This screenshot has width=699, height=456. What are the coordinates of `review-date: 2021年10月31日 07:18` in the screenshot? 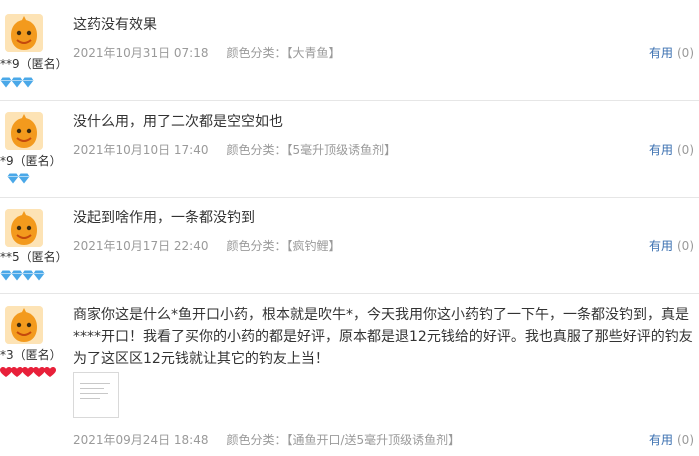 It's located at (141, 53).